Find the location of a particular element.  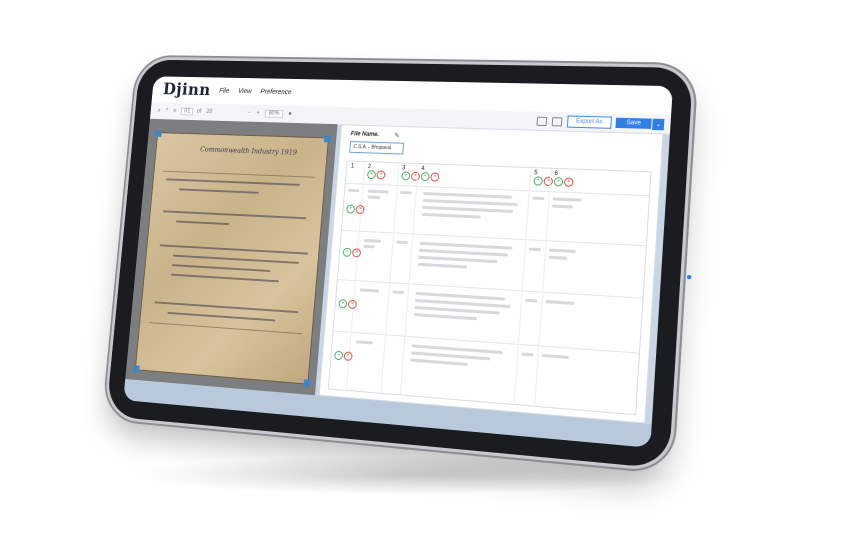

app-logo: Djinn is located at coordinates (187, 90).